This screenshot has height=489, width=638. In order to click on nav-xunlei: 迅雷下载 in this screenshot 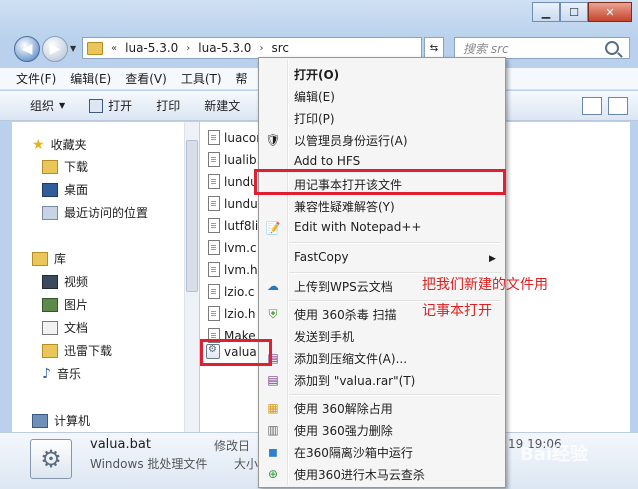, I will do `click(77, 350)`.